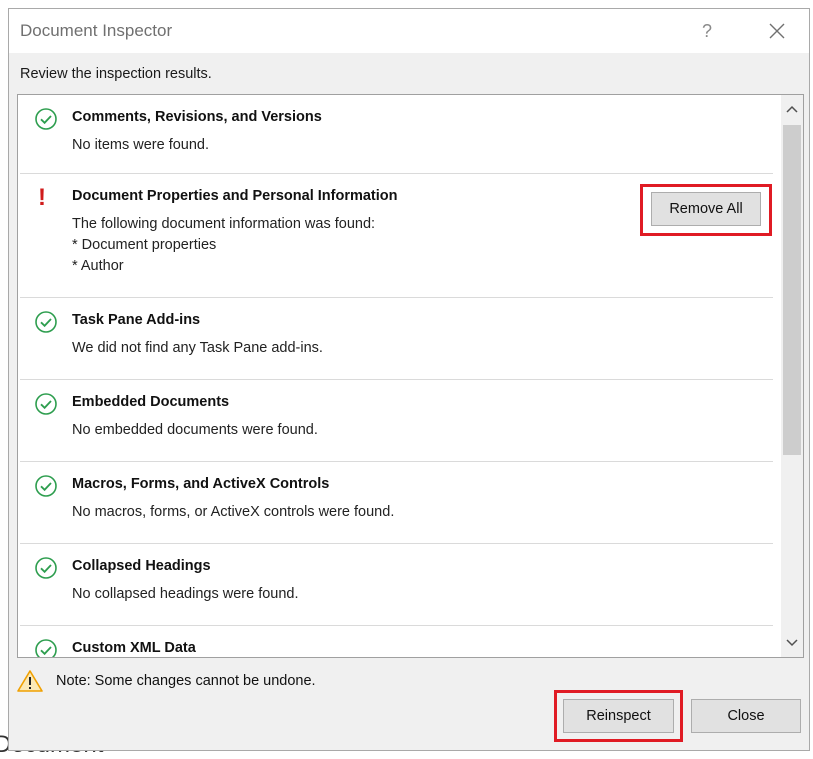  I want to click on dialog-title: Document Inspector, so click(96, 30).